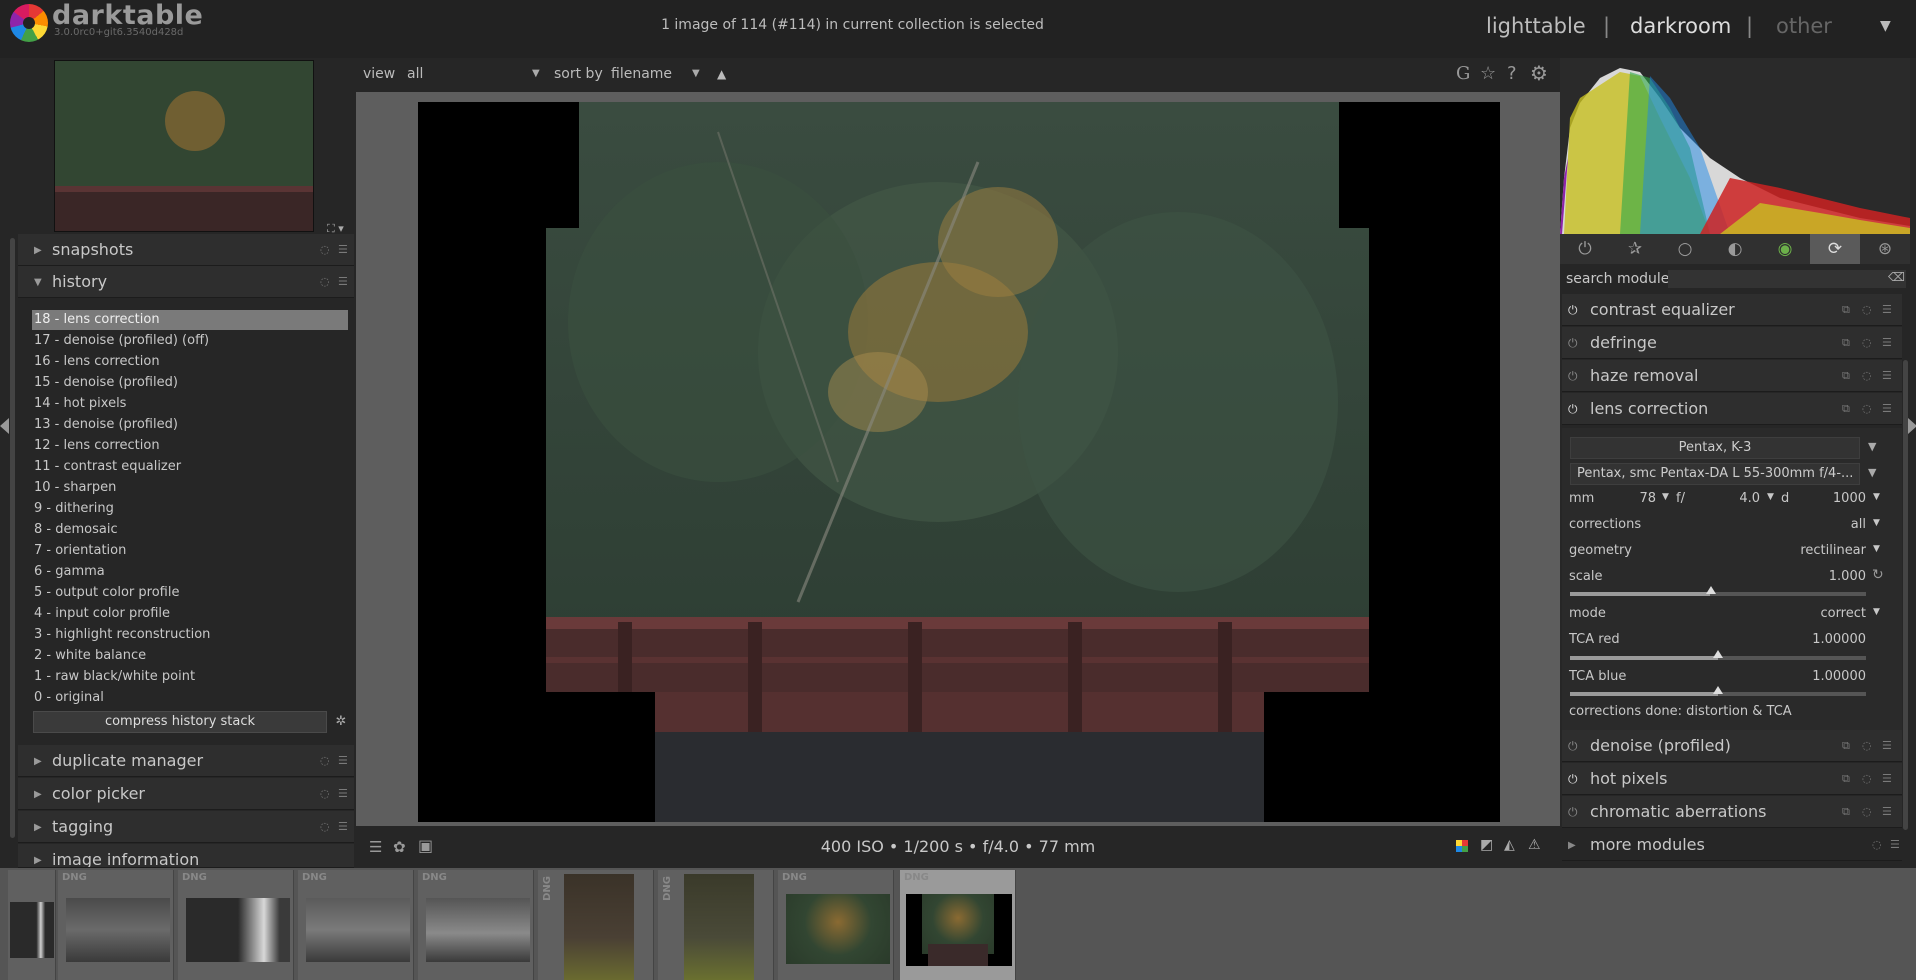  What do you see at coordinates (184, 146) in the screenshot?
I see `navigation-thumbnail` at bounding box center [184, 146].